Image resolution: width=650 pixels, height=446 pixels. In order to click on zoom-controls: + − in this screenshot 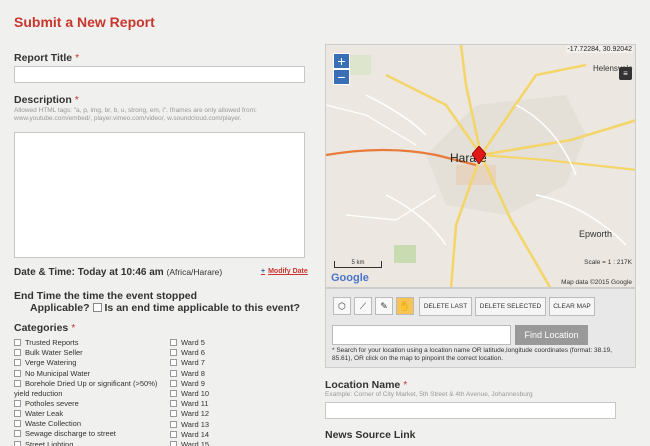, I will do `click(341, 69)`.